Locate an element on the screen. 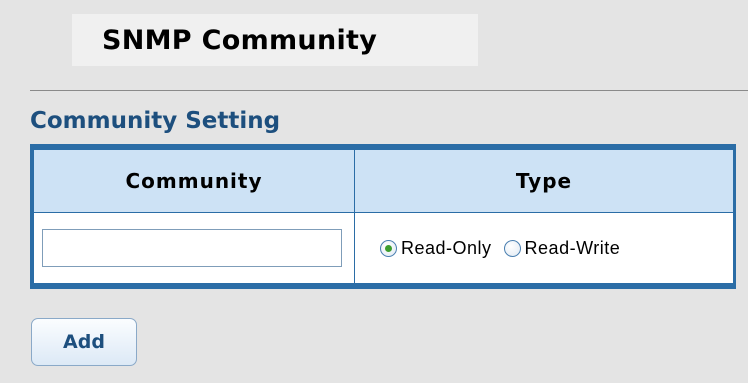 This screenshot has height=383, width=748. radio-selected-dot is located at coordinates (388, 248).